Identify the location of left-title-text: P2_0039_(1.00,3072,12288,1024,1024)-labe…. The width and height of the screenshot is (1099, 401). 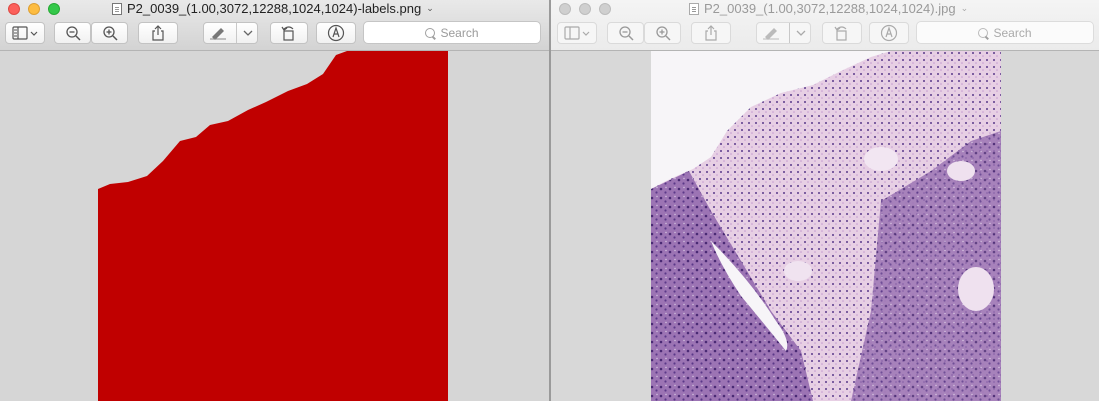
(274, 8).